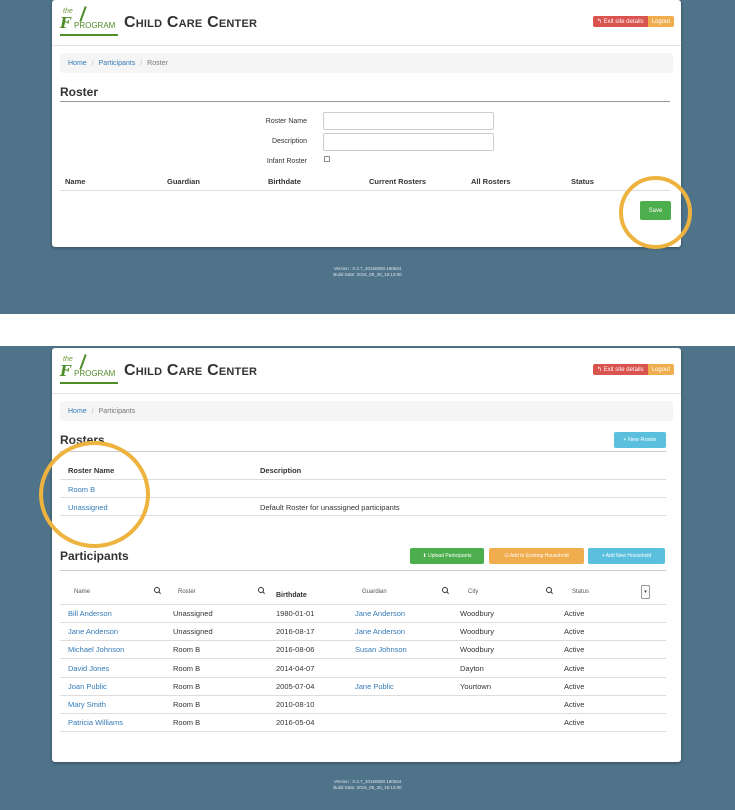 The image size is (735, 810). What do you see at coordinates (289, 141) in the screenshot?
I see `description-label: Description` at bounding box center [289, 141].